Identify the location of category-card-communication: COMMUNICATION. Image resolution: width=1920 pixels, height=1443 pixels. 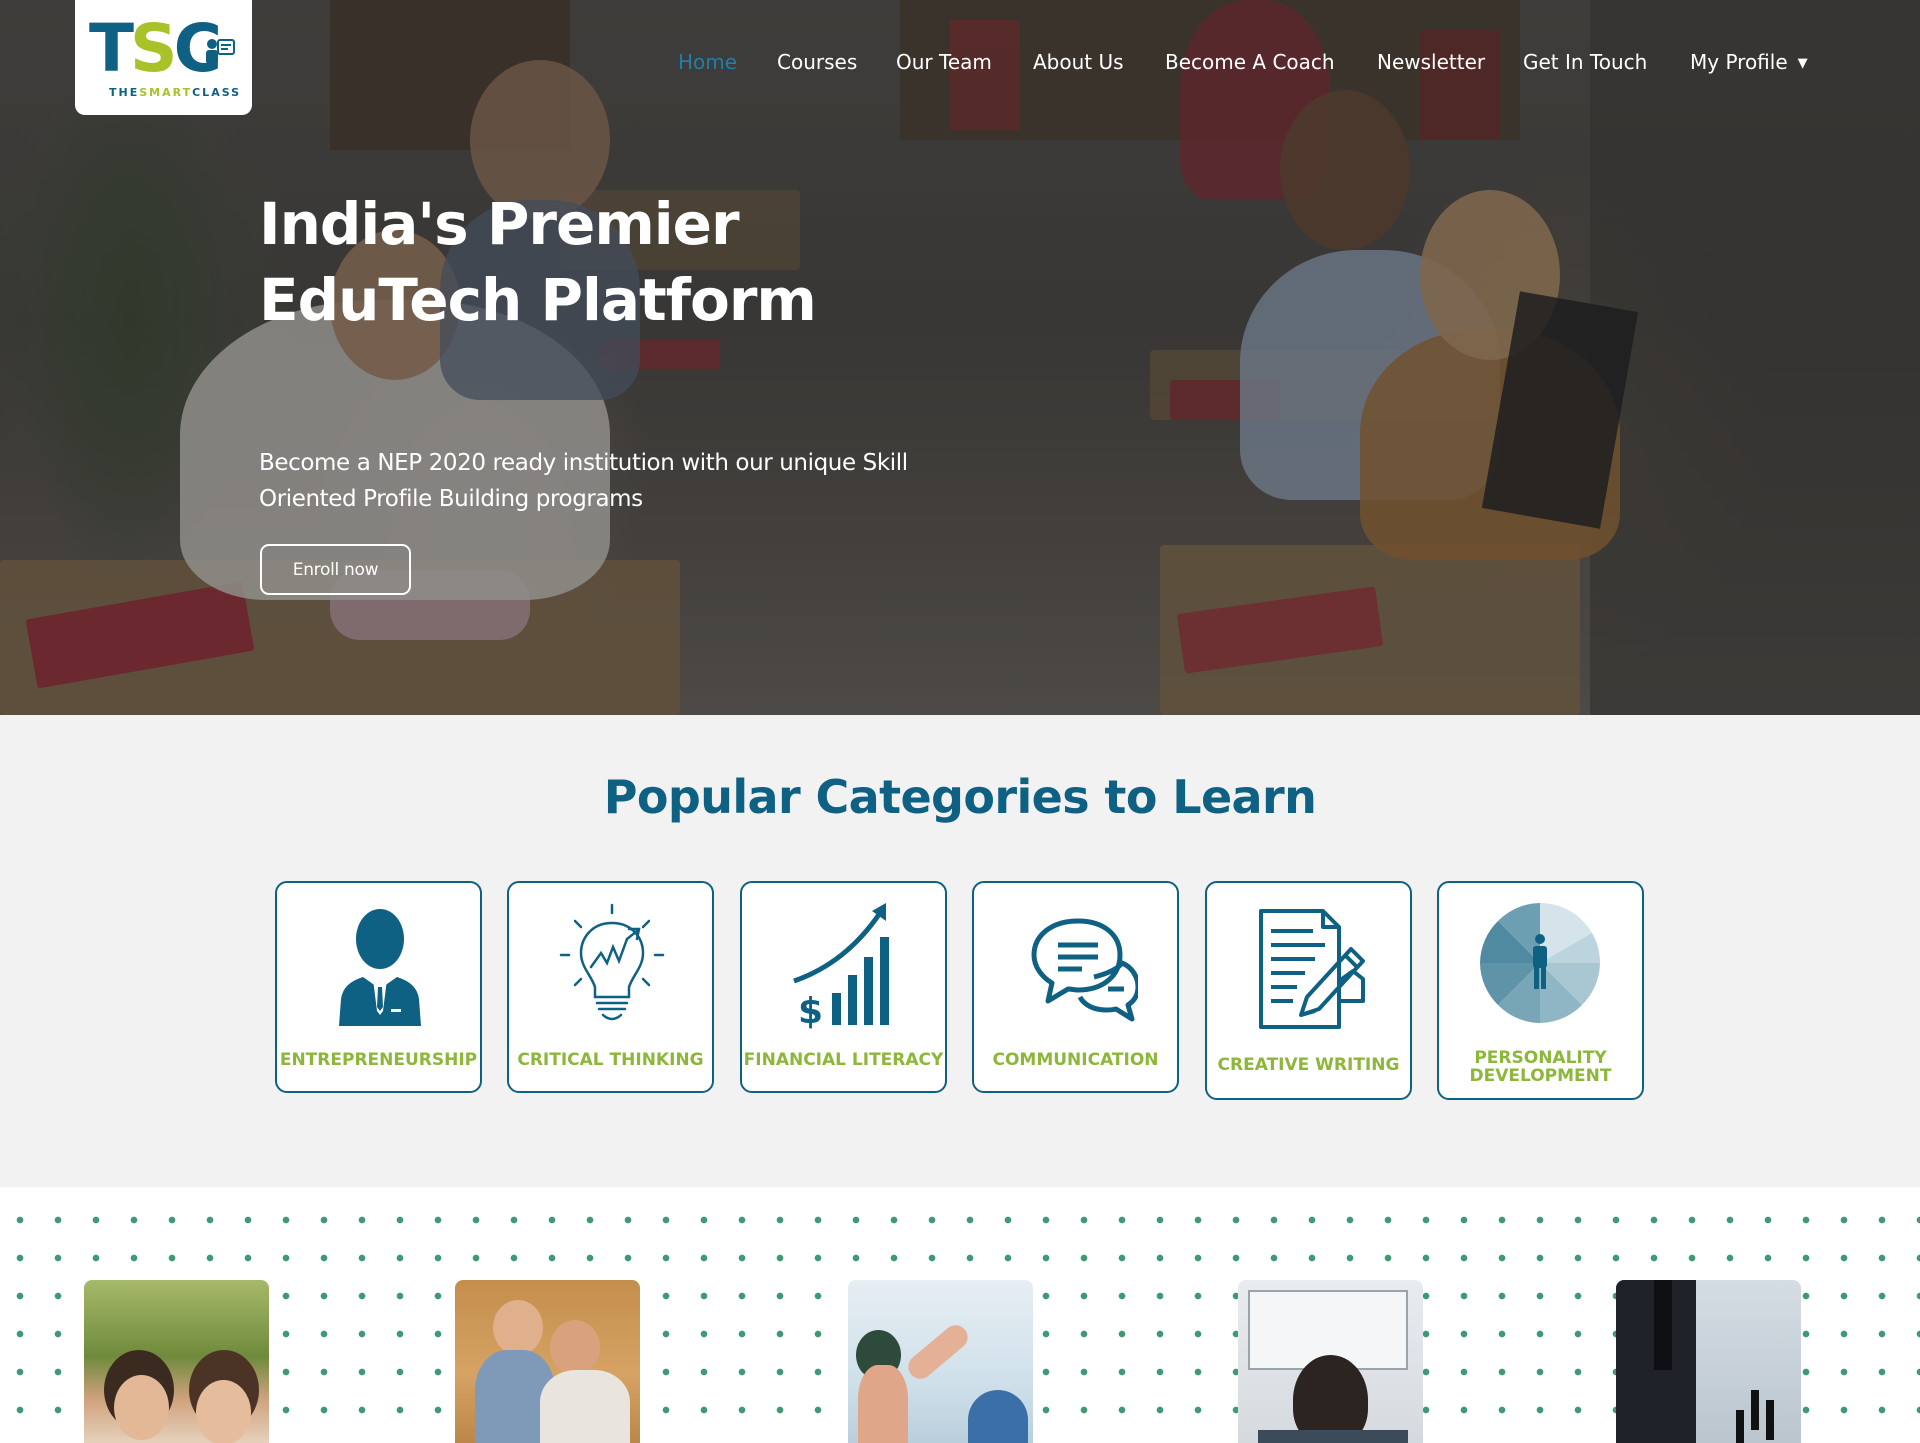
(1075, 987).